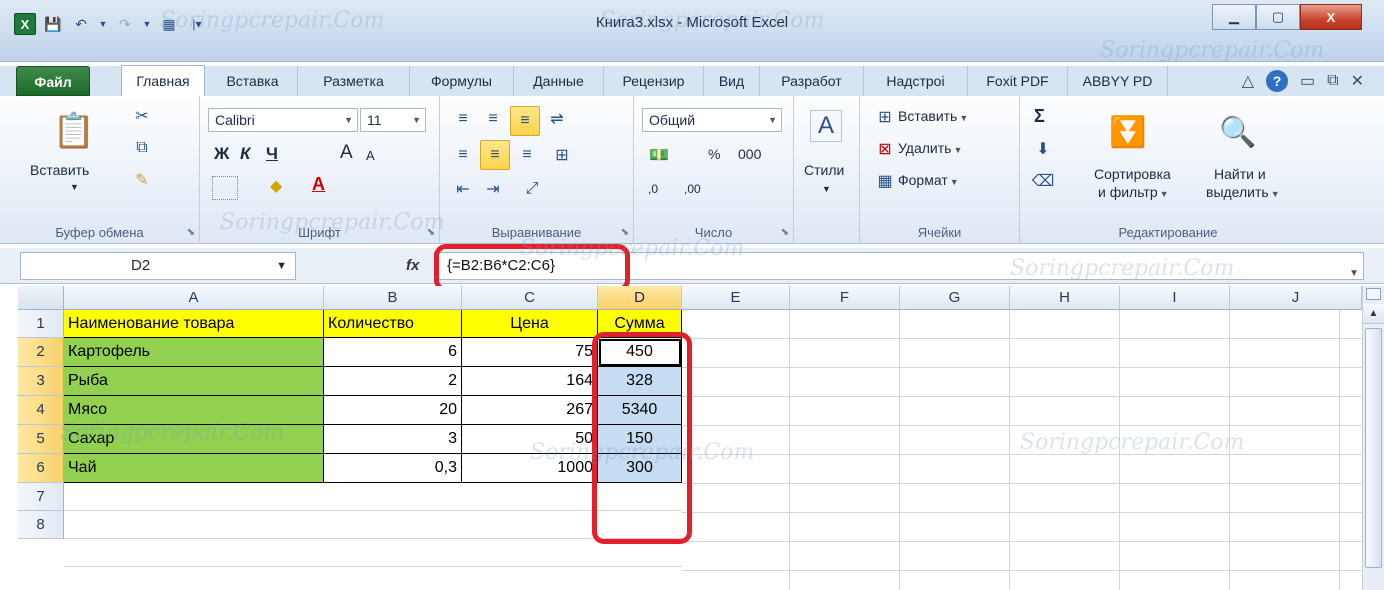 The height and width of the screenshot is (590, 1384). What do you see at coordinates (955, 298) in the screenshot?
I see `column-header-g: G` at bounding box center [955, 298].